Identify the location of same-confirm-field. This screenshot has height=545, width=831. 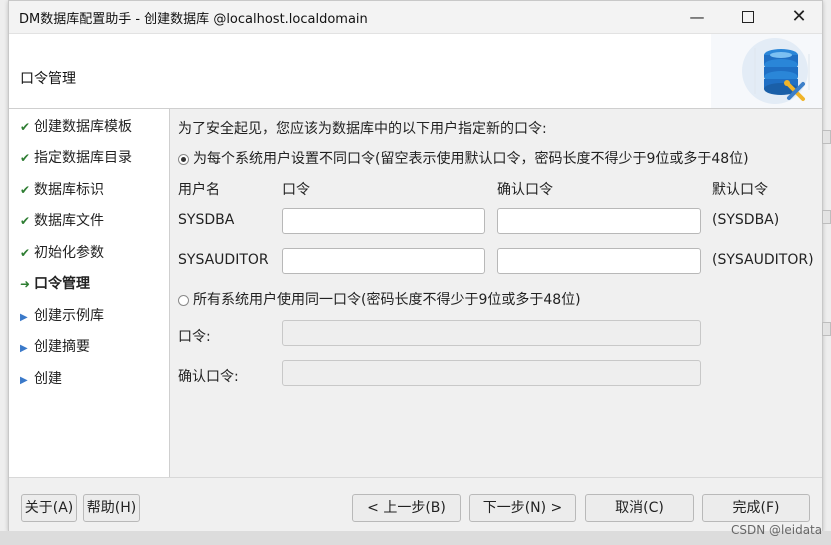
(491, 373).